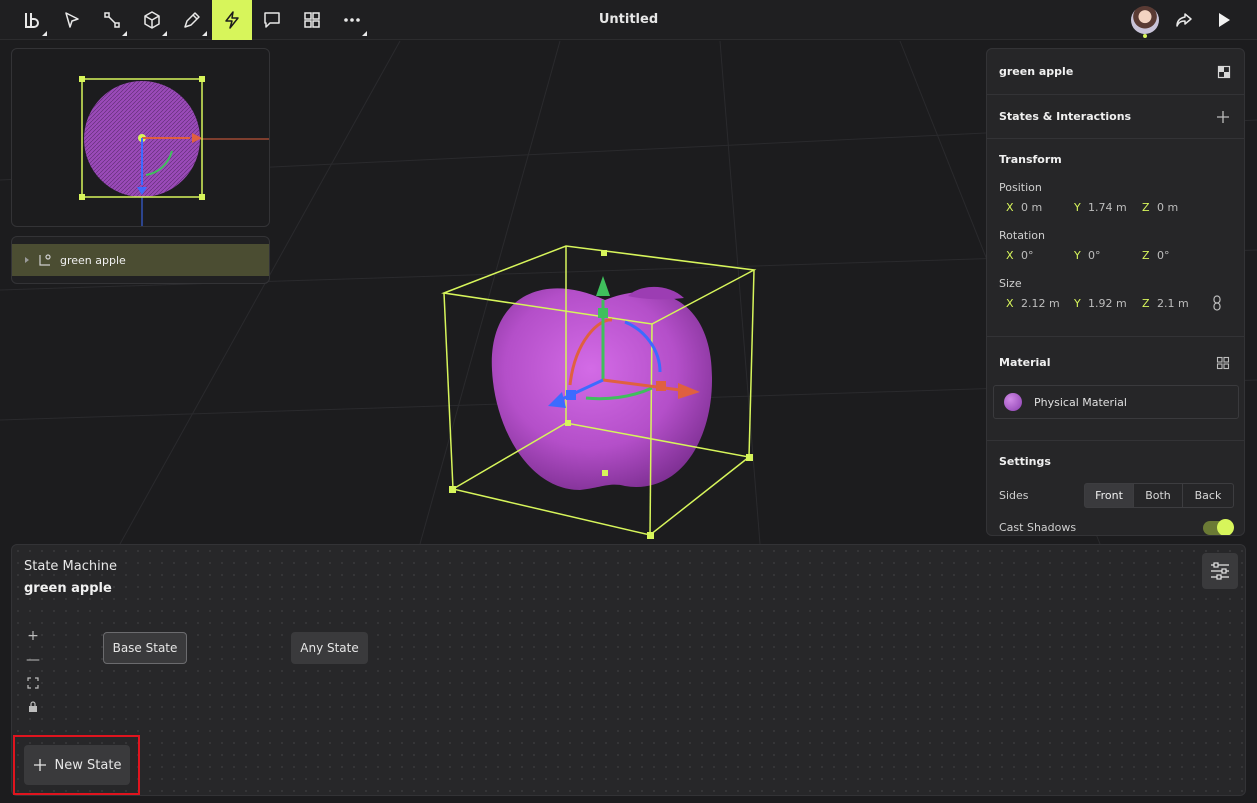 The width and height of the screenshot is (1257, 803). I want to click on camera-preview-panel, so click(140, 137).